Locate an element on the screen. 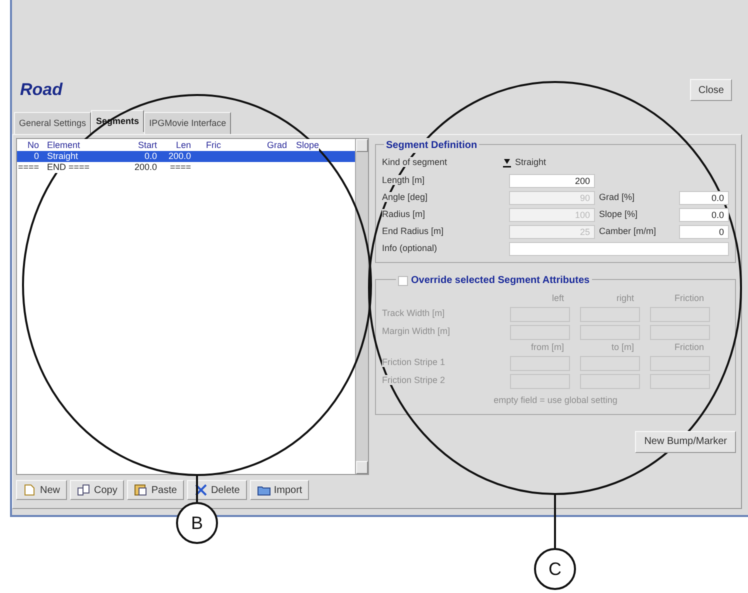 The height and width of the screenshot is (593, 748). checkbox is located at coordinates (403, 281).